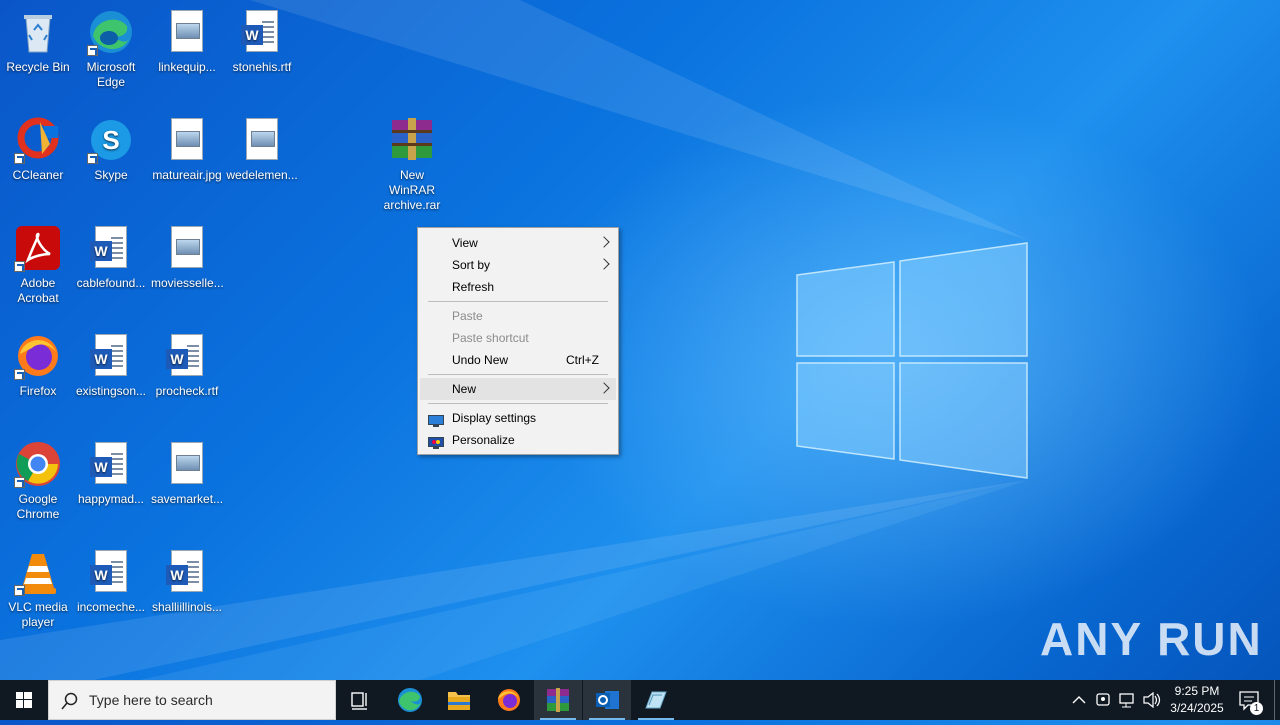 The image size is (1280, 725). What do you see at coordinates (38, 175) in the screenshot?
I see `icon-label: CCleaner` at bounding box center [38, 175].